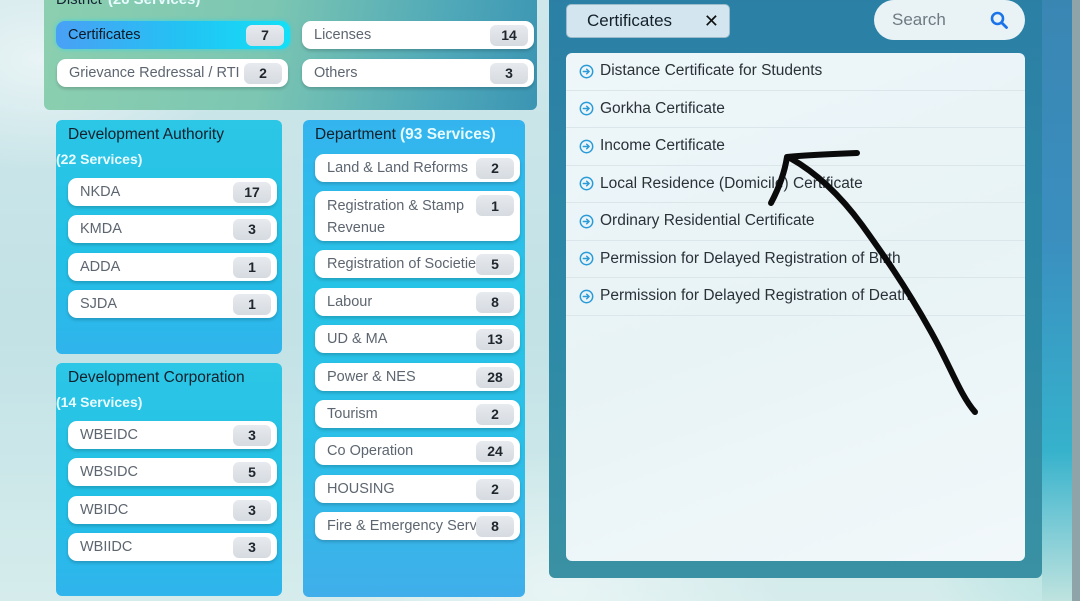  Describe the element at coordinates (711, 21) in the screenshot. I see `close-icon: ✕` at that location.